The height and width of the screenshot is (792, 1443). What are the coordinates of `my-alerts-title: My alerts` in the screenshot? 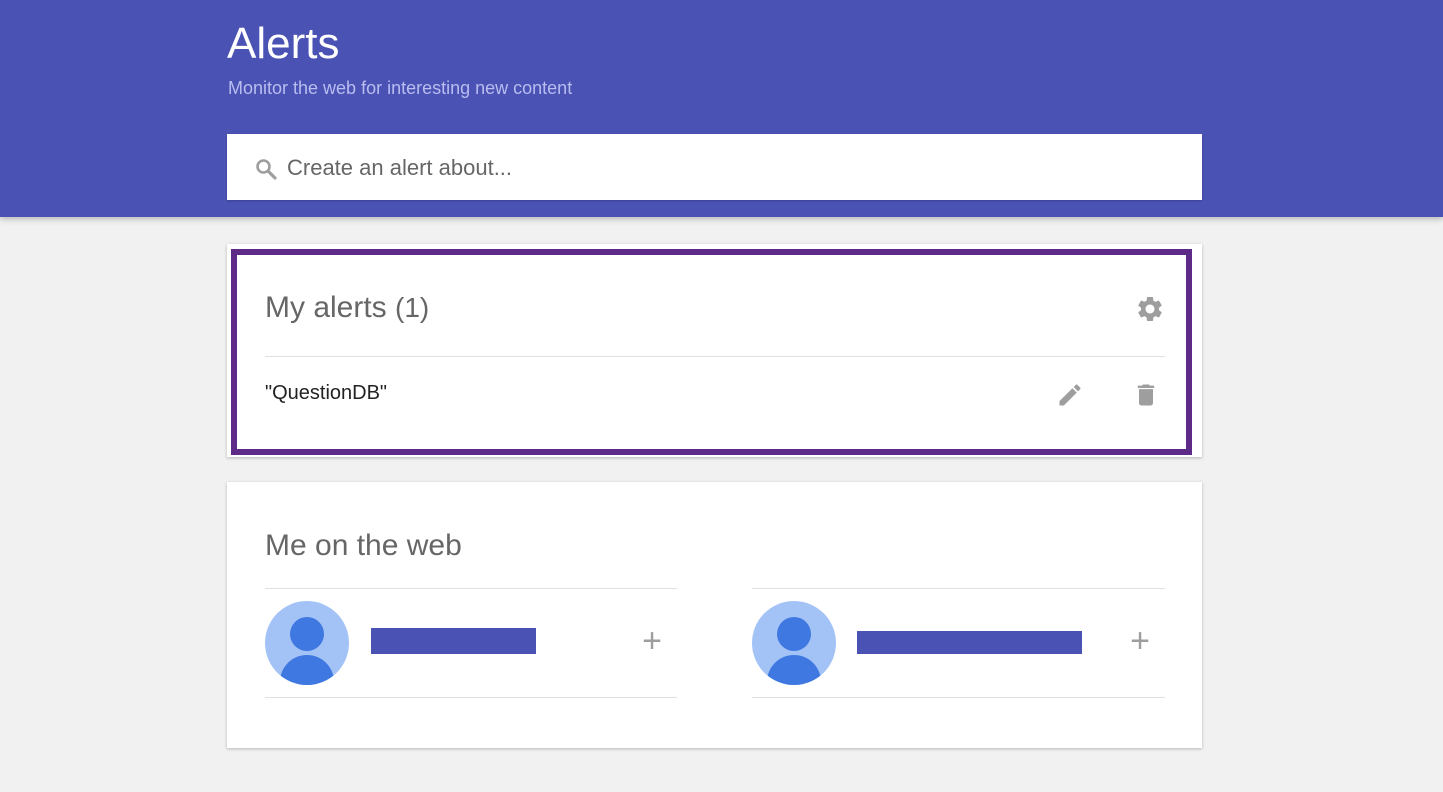 It's located at (326, 307).